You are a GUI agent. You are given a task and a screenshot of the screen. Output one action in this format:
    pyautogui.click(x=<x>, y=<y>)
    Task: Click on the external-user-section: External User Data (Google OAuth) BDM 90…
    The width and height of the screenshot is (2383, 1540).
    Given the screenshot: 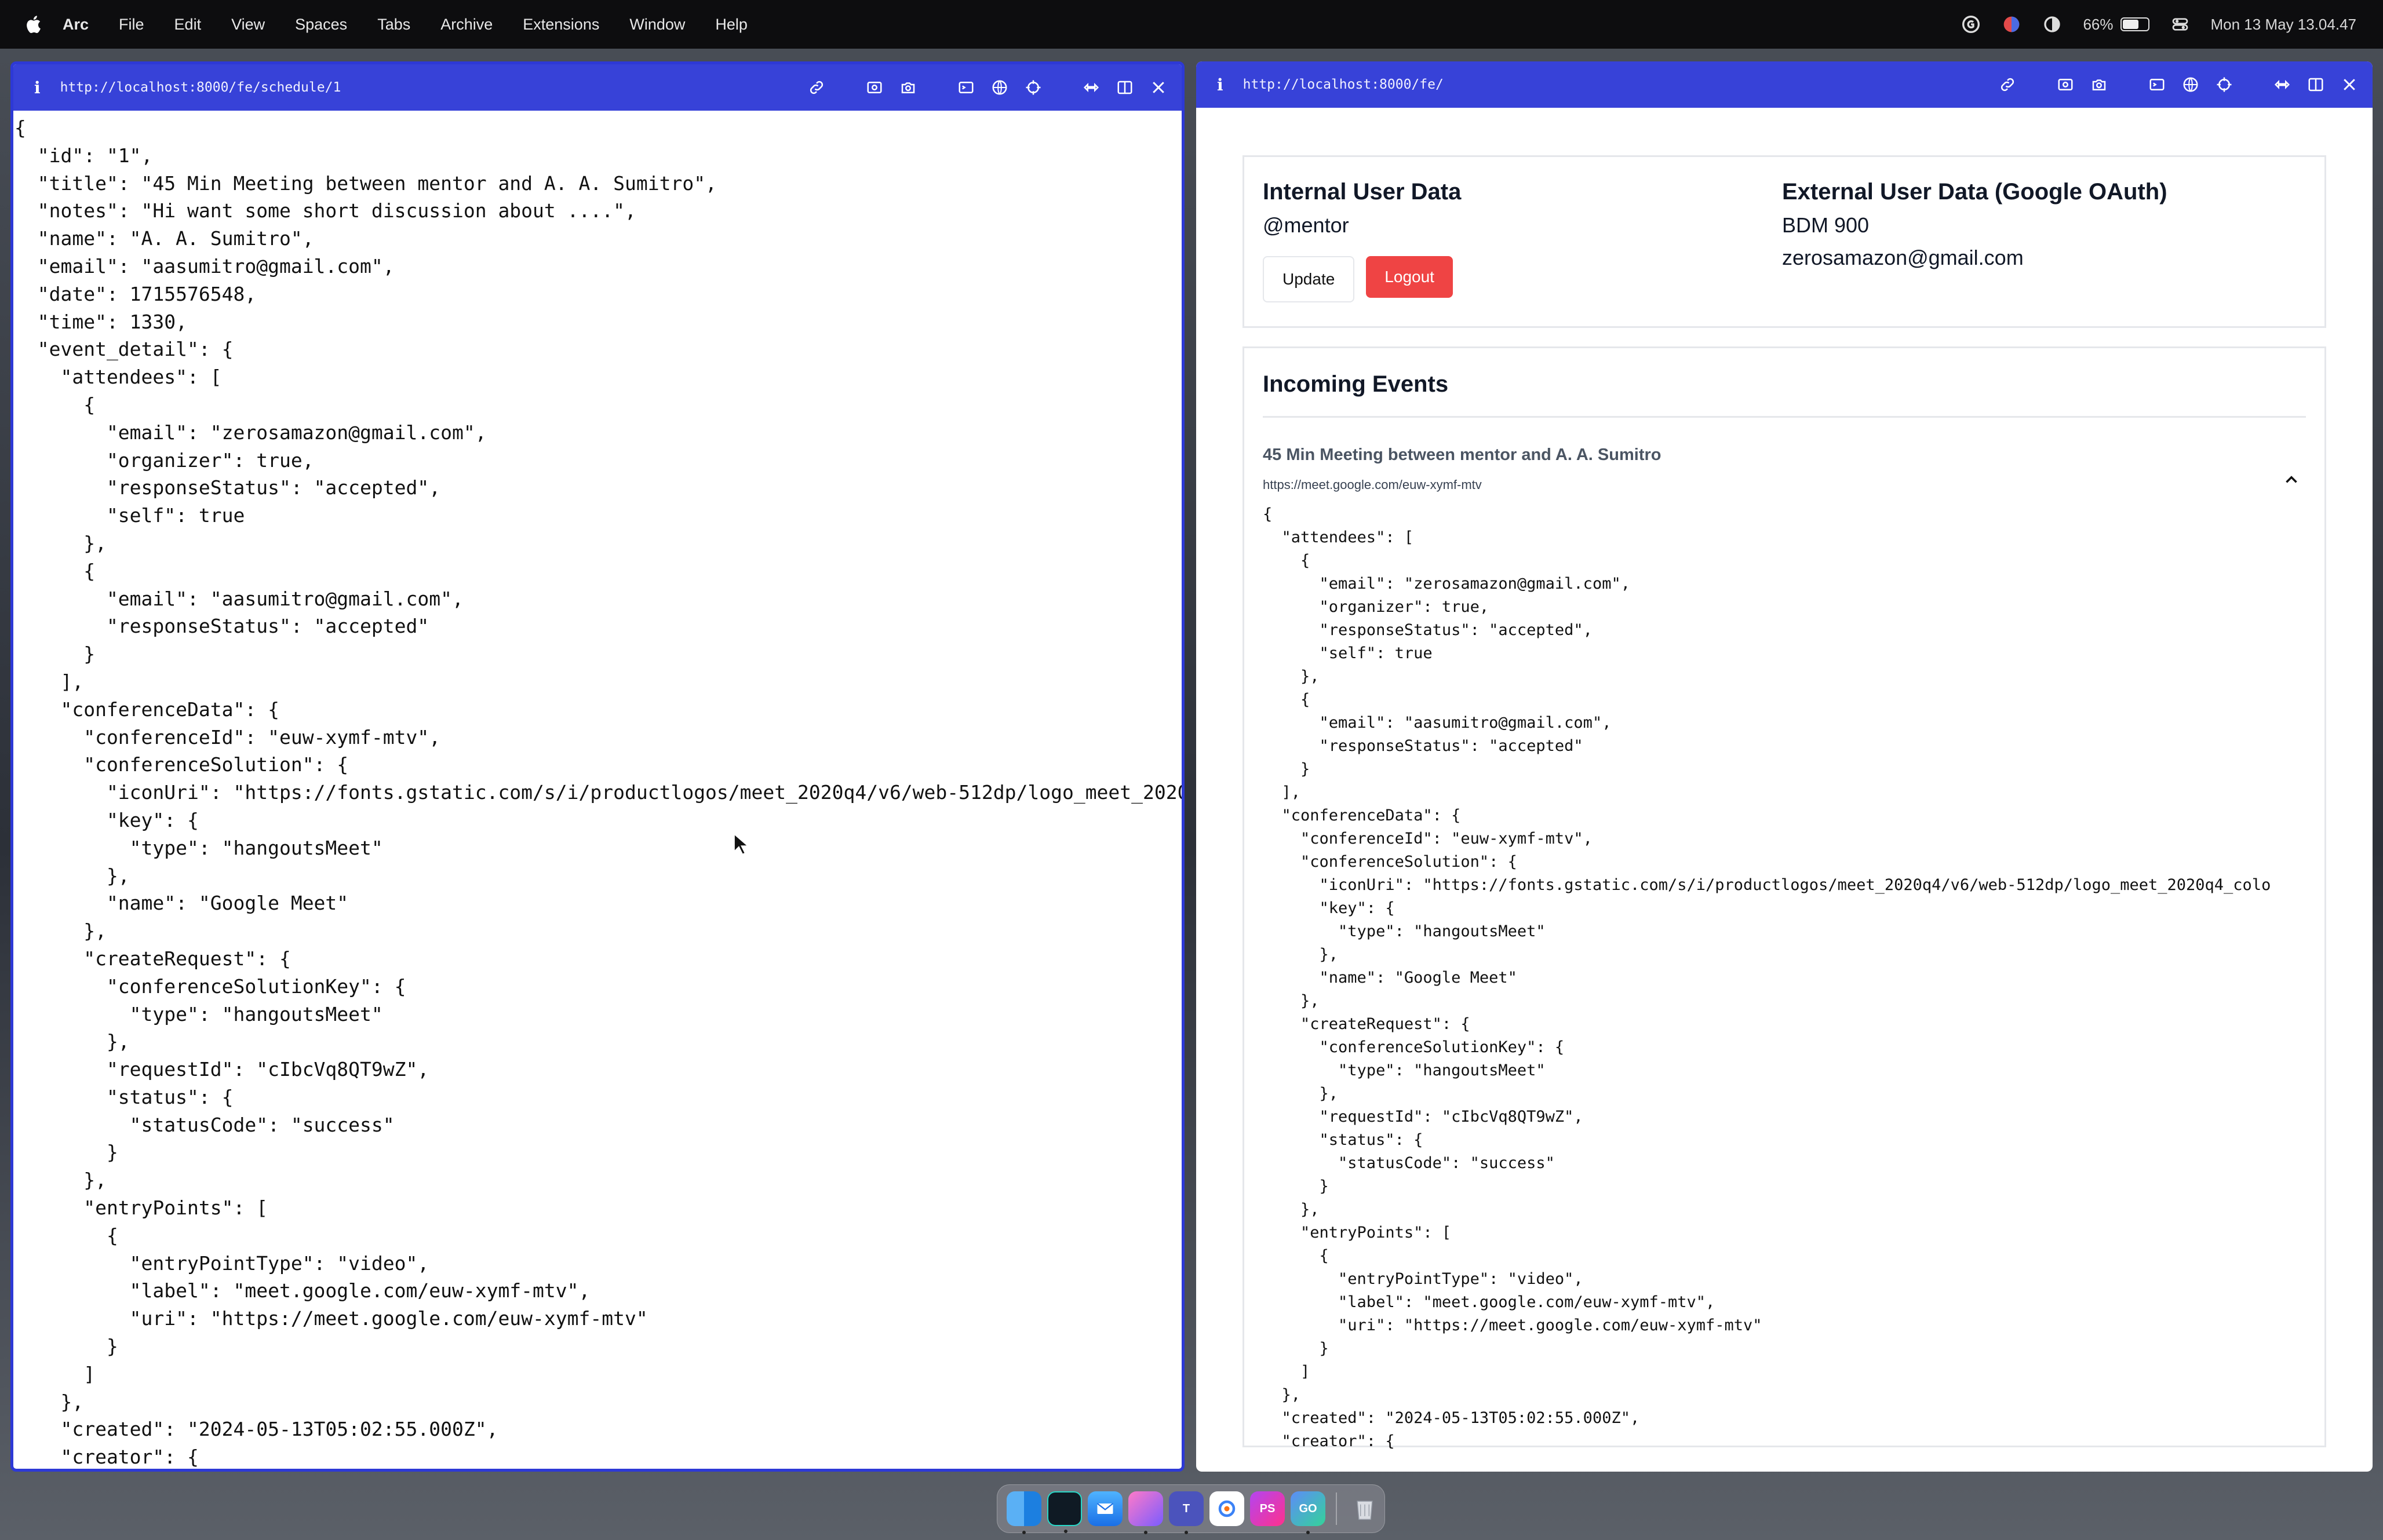 What is the action you would take?
    pyautogui.click(x=1975, y=224)
    